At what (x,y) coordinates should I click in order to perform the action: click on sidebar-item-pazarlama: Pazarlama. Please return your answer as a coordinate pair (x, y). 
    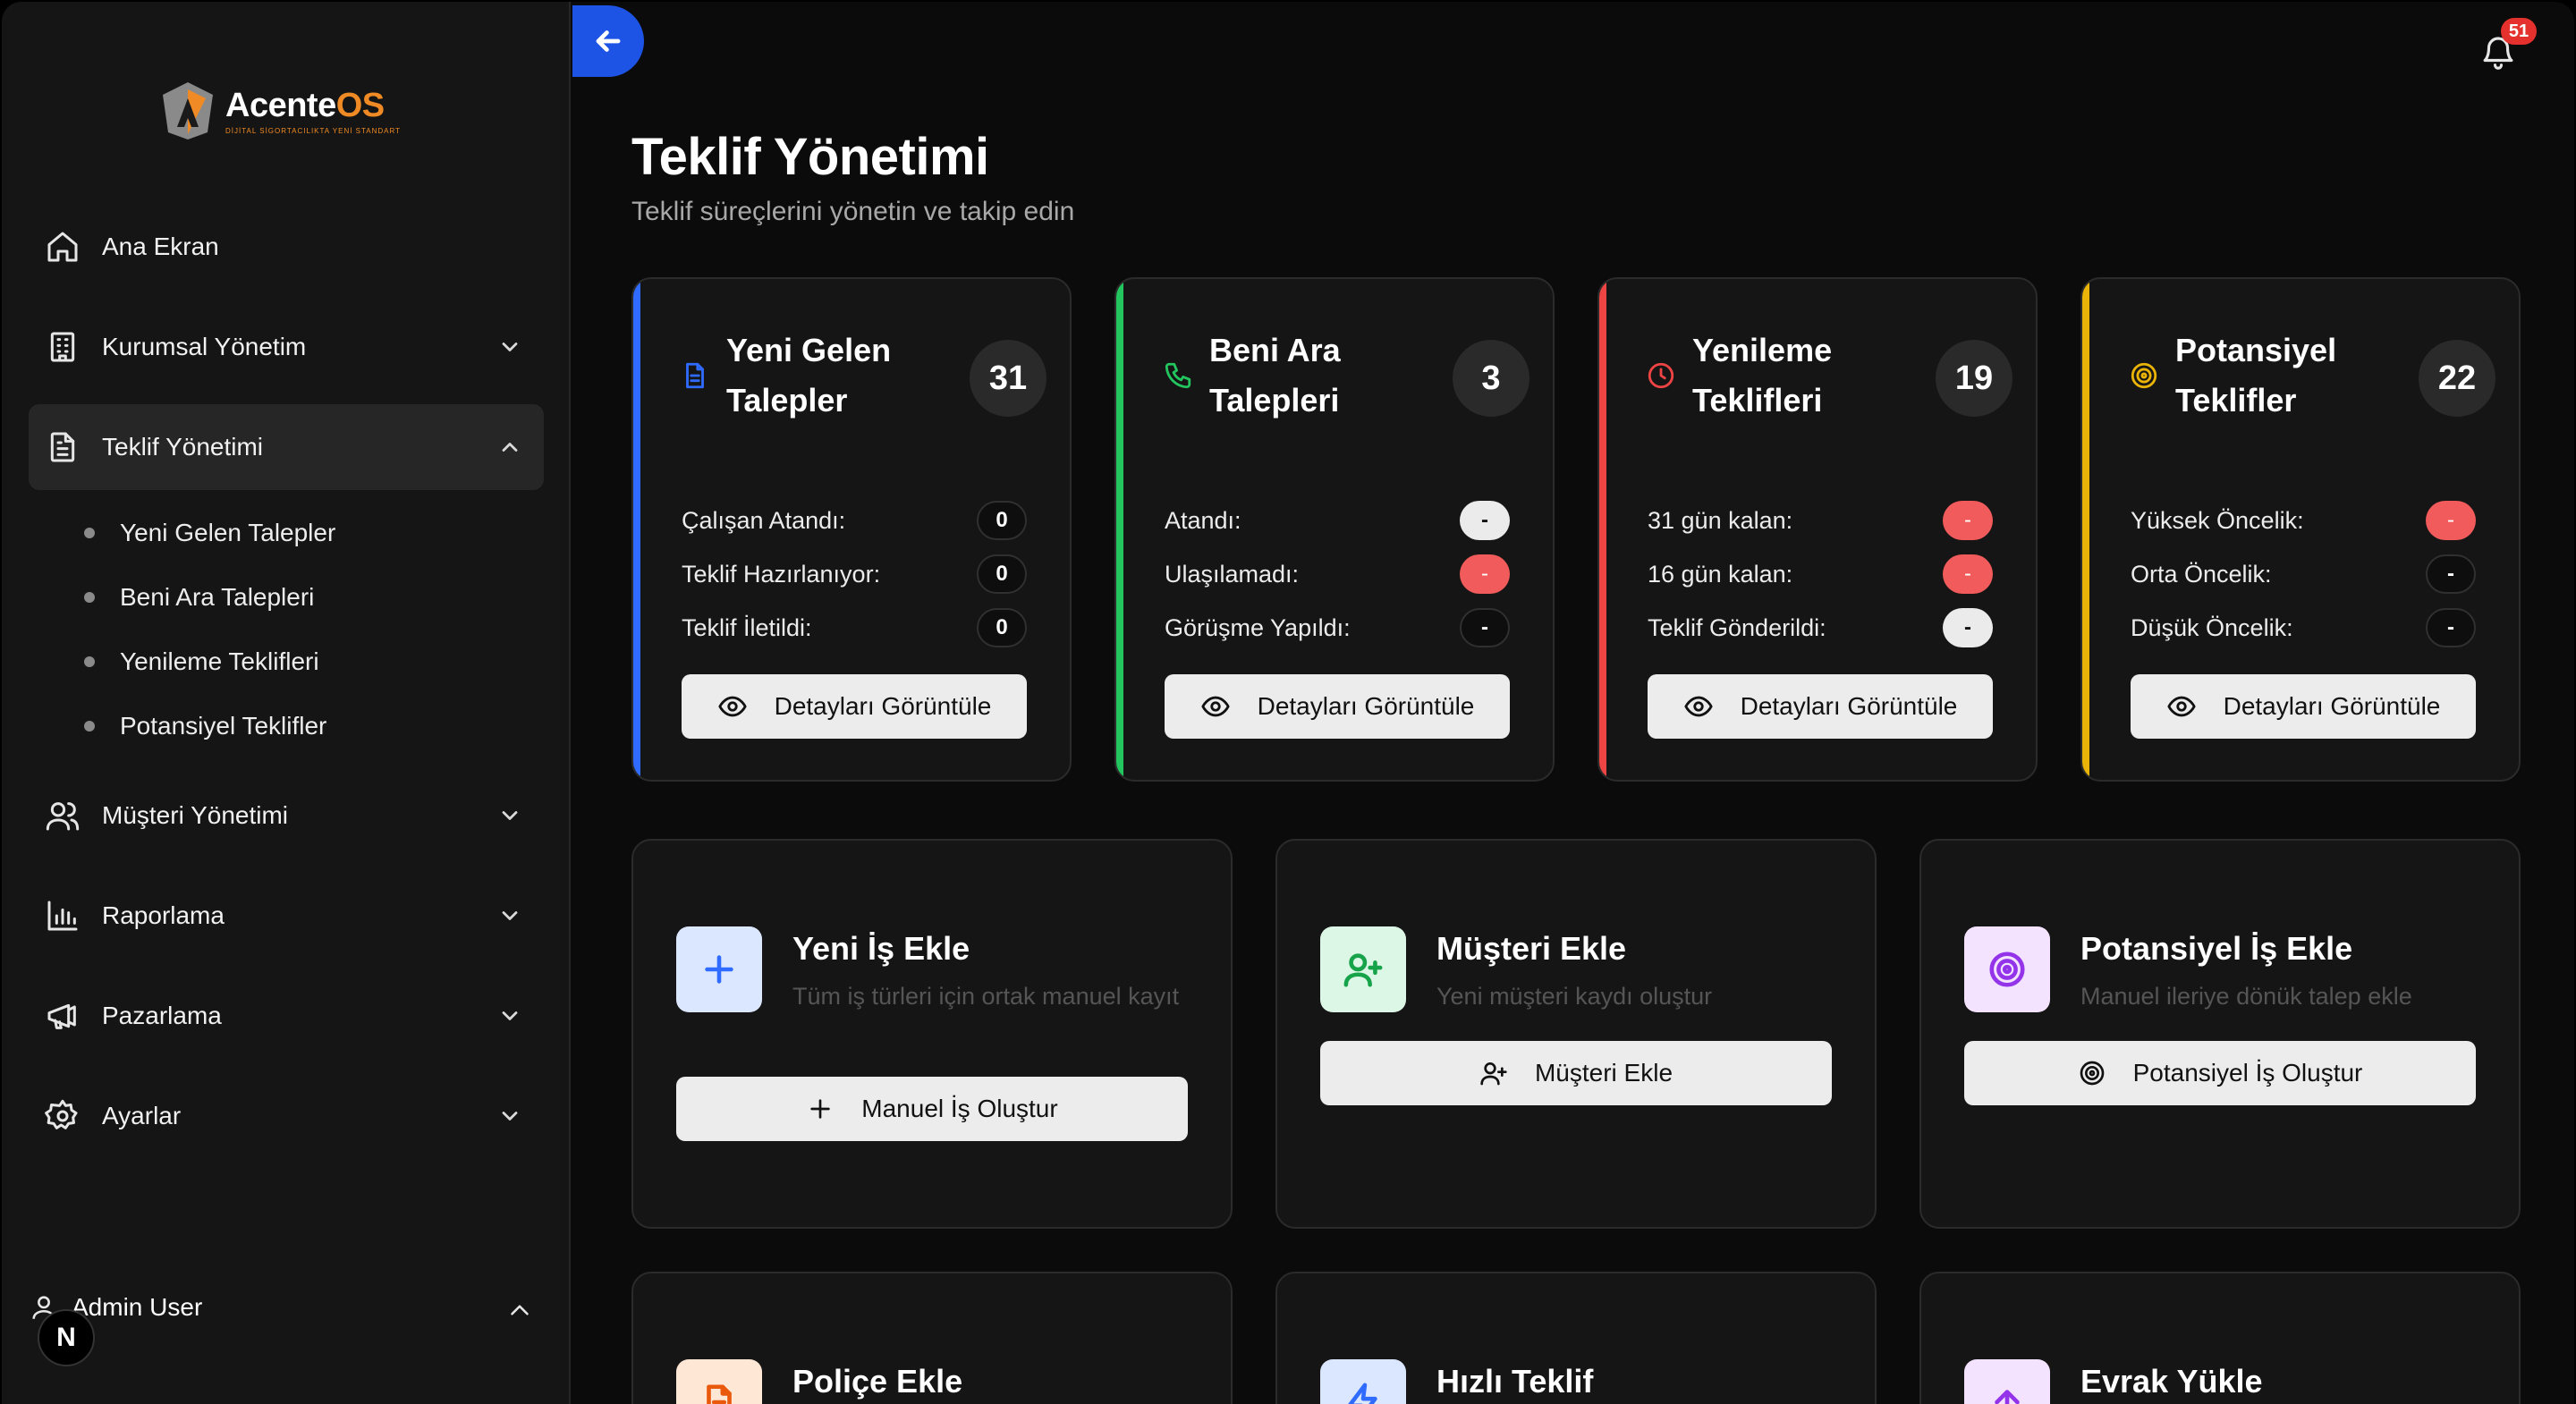
    Looking at the image, I should click on (286, 1016).